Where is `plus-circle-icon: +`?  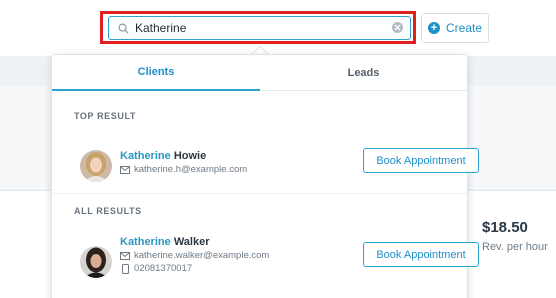
plus-circle-icon: + is located at coordinates (433, 28).